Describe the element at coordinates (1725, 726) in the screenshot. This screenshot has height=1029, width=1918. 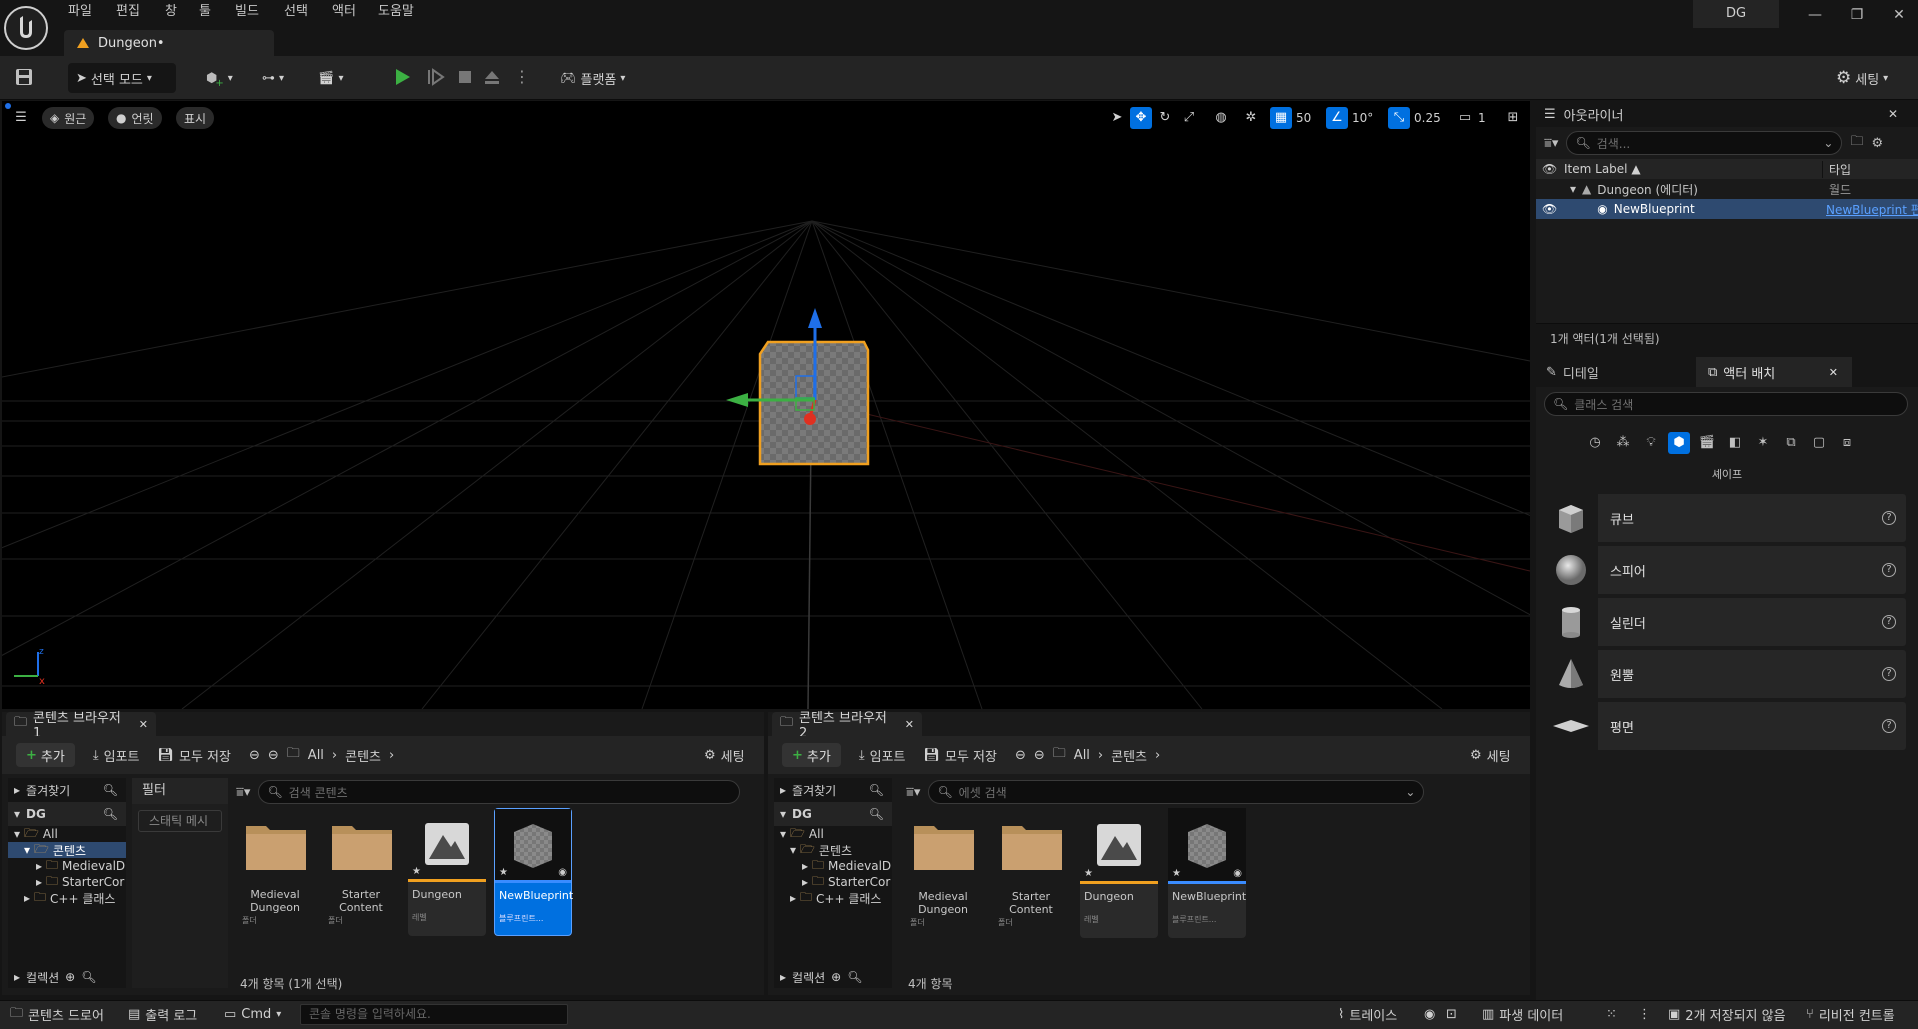
I see `shape-item-plane: 평면 ?` at that location.